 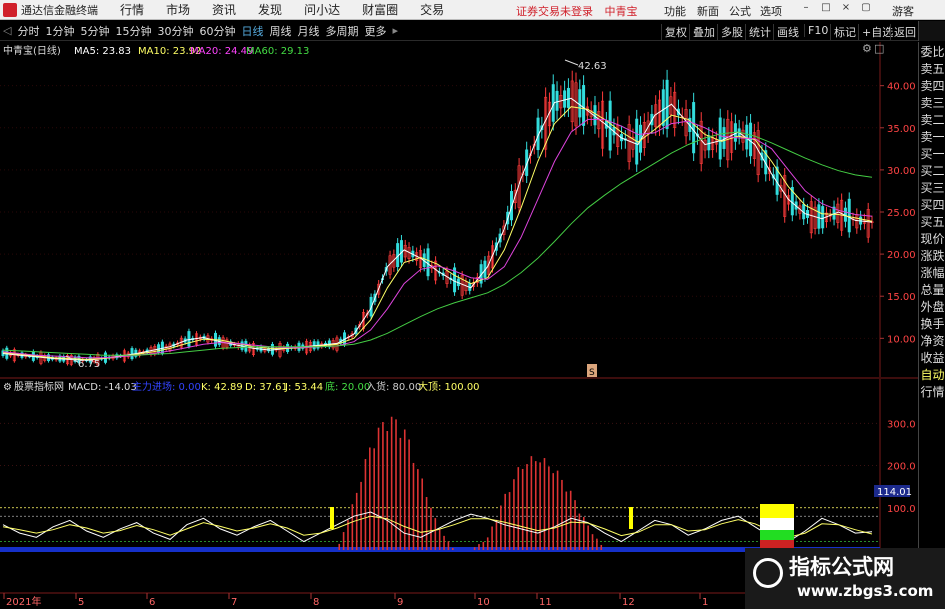 What do you see at coordinates (932, 86) in the screenshot?
I see `side-item-2: 卖四` at bounding box center [932, 86].